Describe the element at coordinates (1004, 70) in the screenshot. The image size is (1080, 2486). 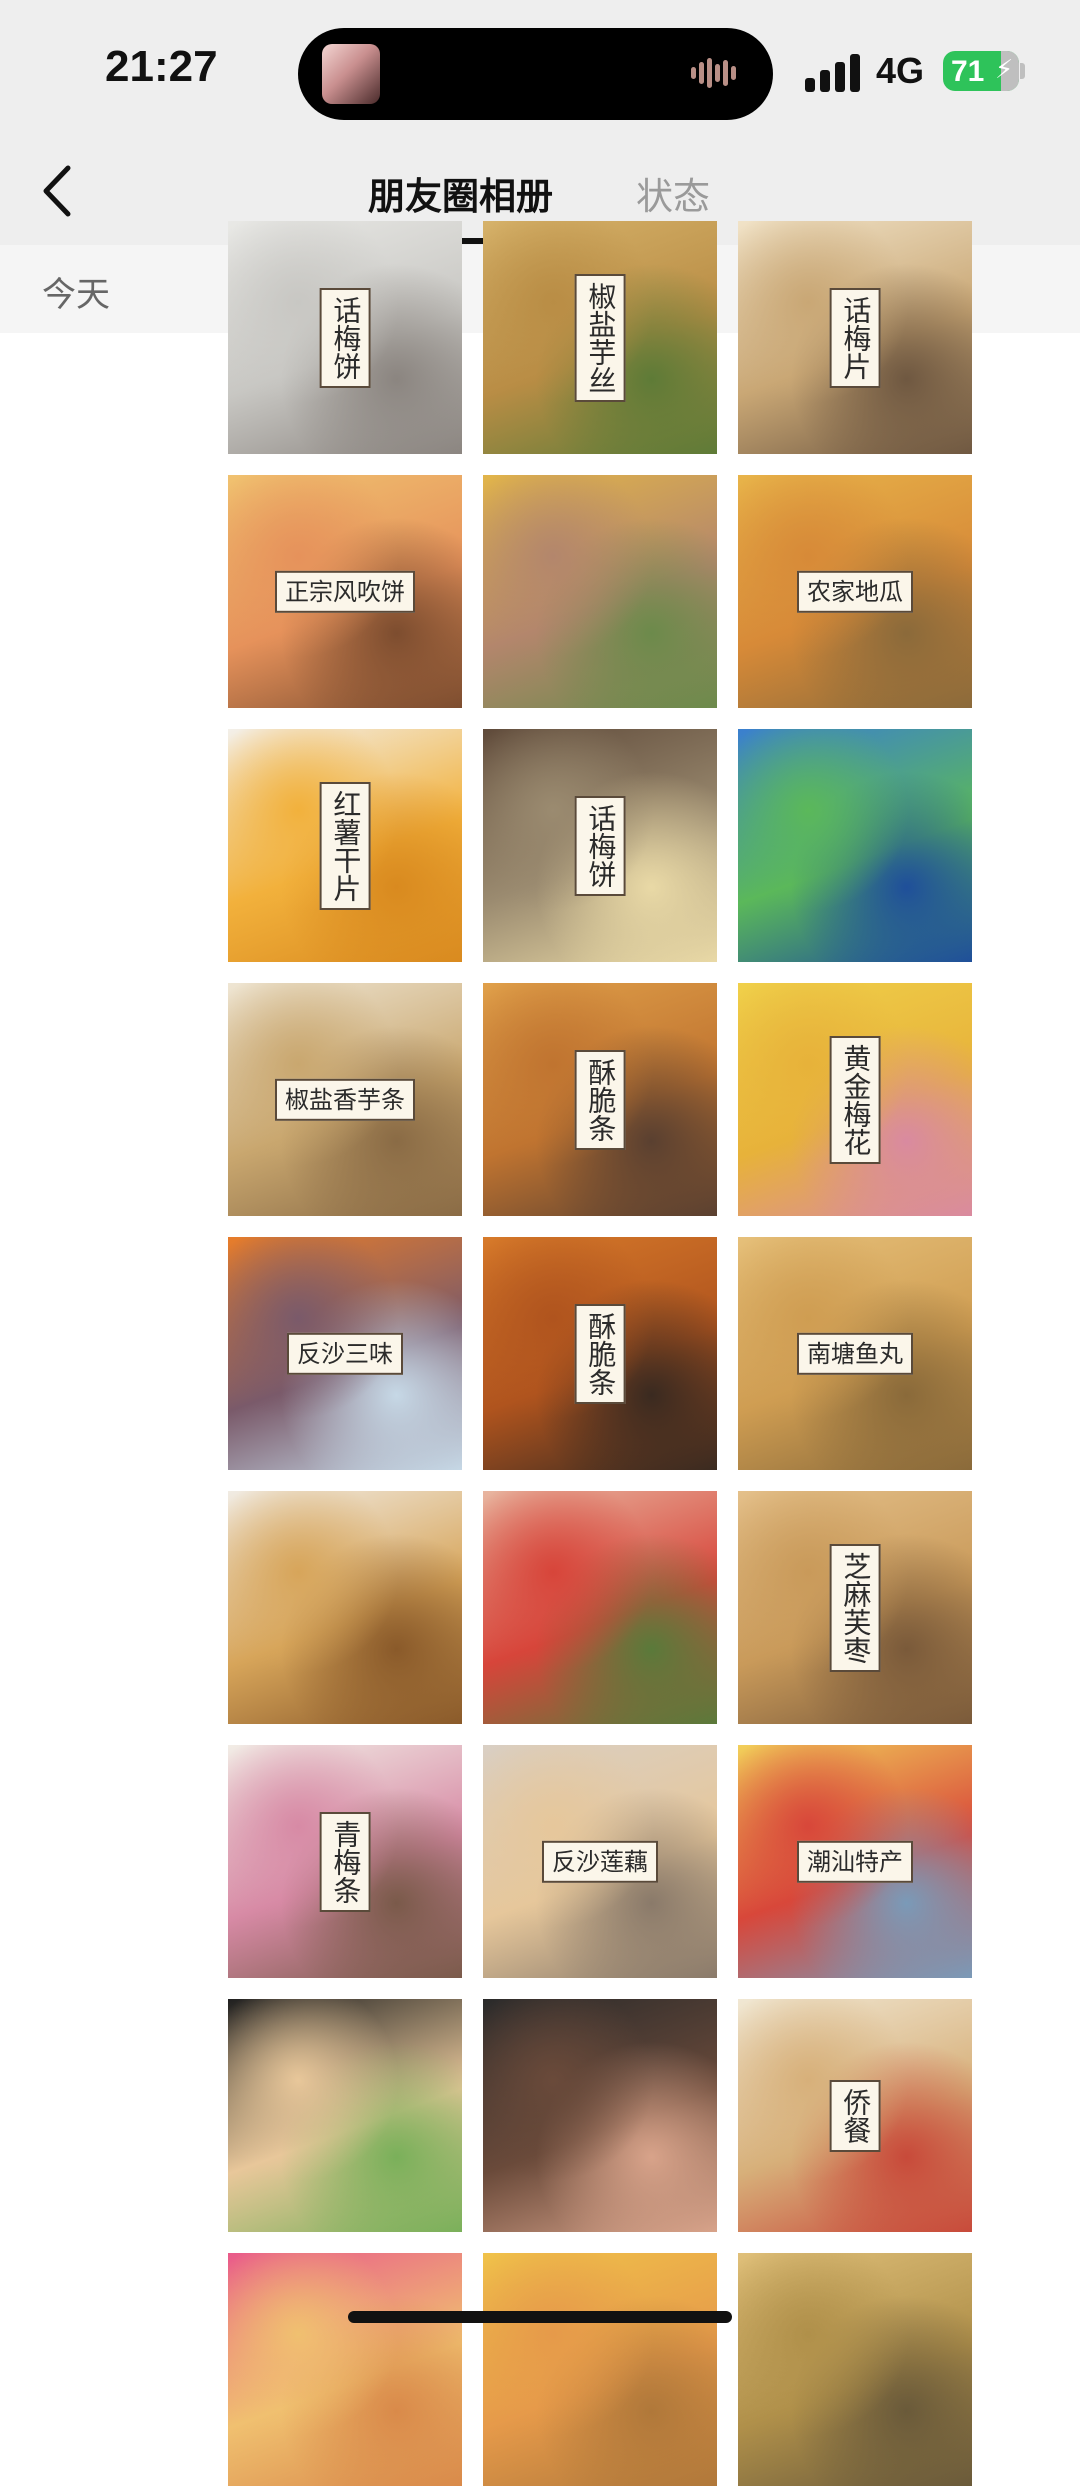
I see `charging-bolt-icon: ⚡` at that location.